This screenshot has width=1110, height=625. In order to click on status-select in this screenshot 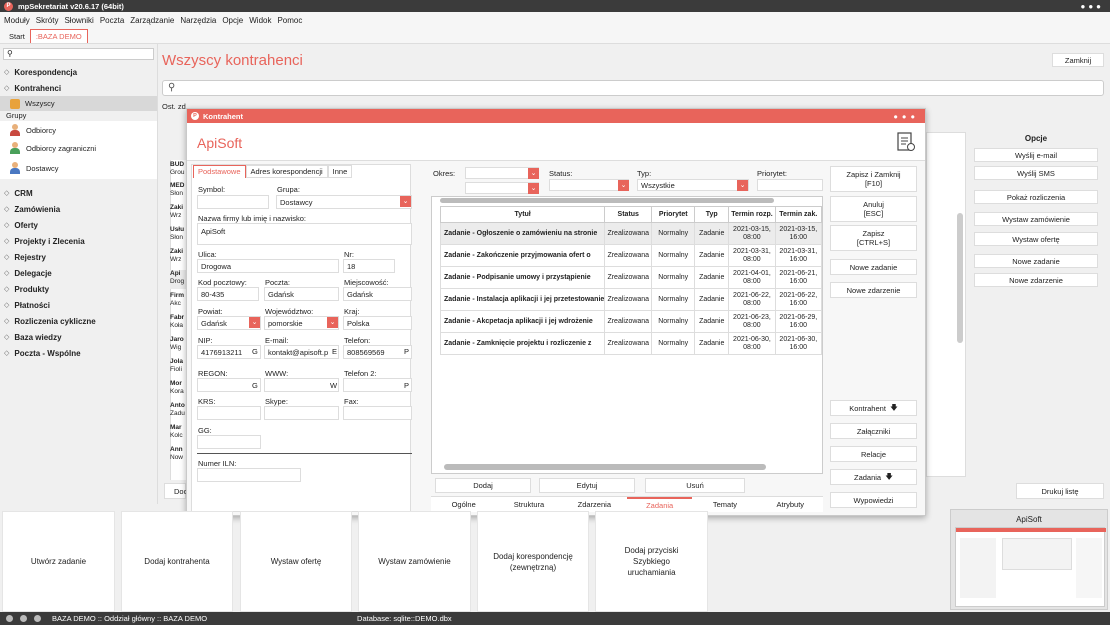, I will do `click(589, 185)`.